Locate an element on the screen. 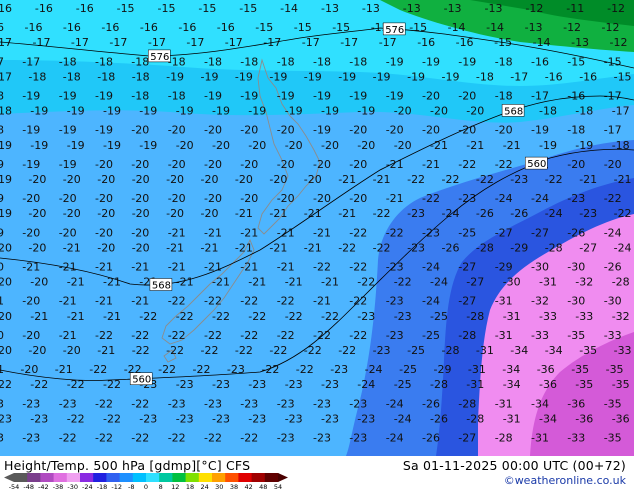 Image resolution: width=634 pixels, height=490 pixels. legend-tick-label: -38 is located at coordinates (58, 486).